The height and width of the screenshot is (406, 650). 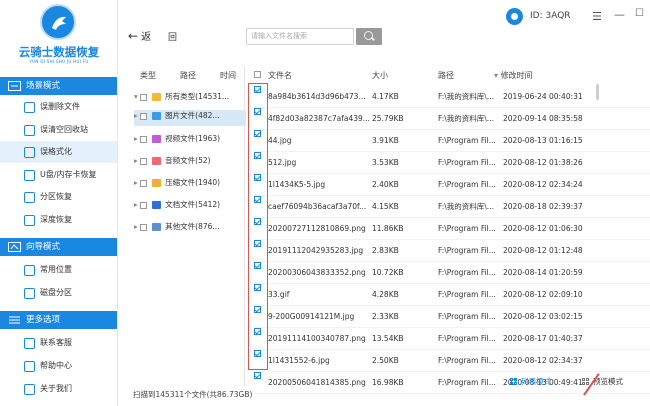 I want to click on sidebar-item-help: 帮助中心, so click(x=58, y=366).